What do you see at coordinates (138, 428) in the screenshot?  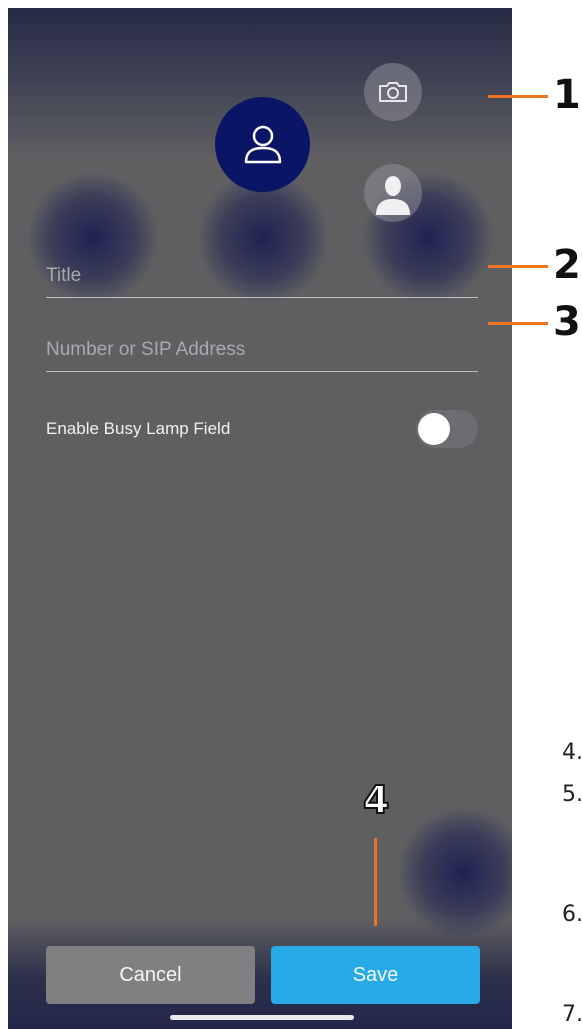 I see `busy-lamp-field-label: Enable Busy Lamp Field` at bounding box center [138, 428].